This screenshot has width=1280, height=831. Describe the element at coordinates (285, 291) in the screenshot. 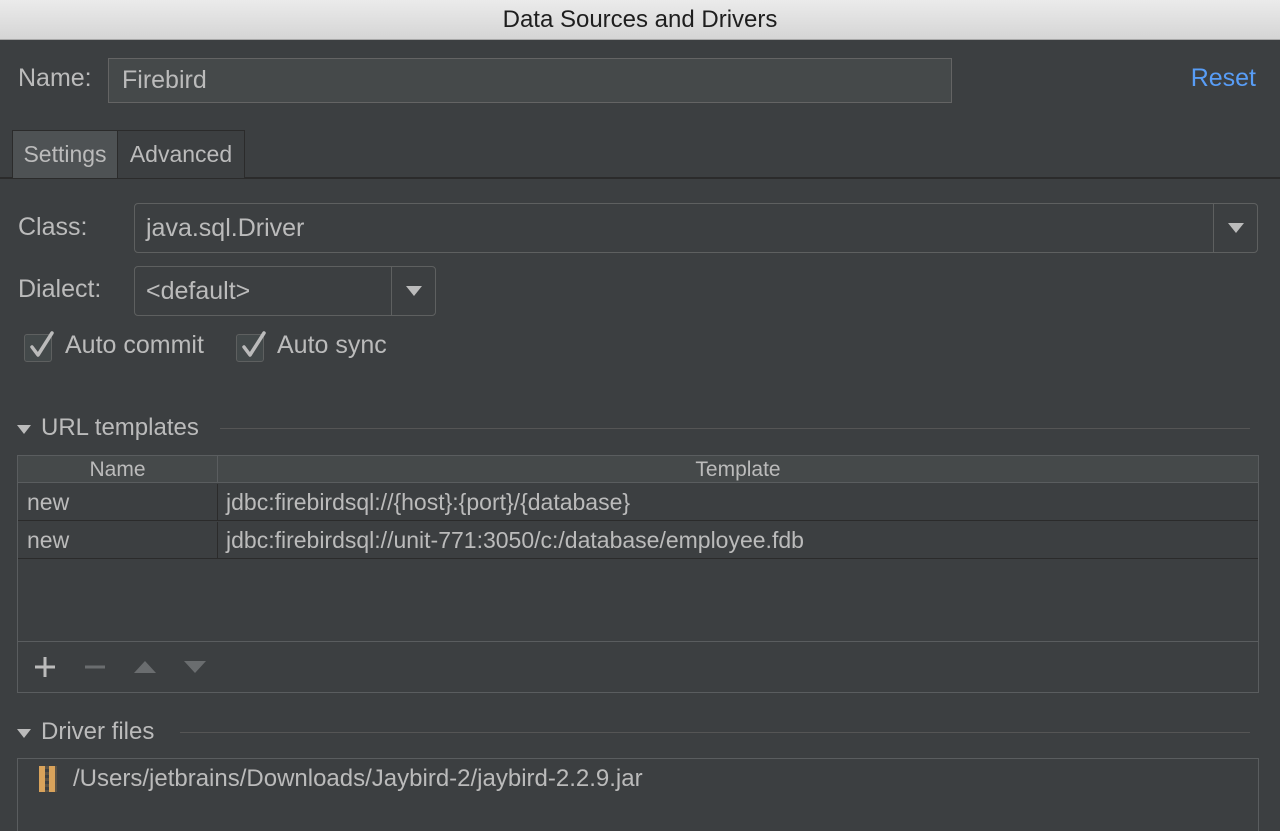

I see `dialect-combobox: <default>` at that location.